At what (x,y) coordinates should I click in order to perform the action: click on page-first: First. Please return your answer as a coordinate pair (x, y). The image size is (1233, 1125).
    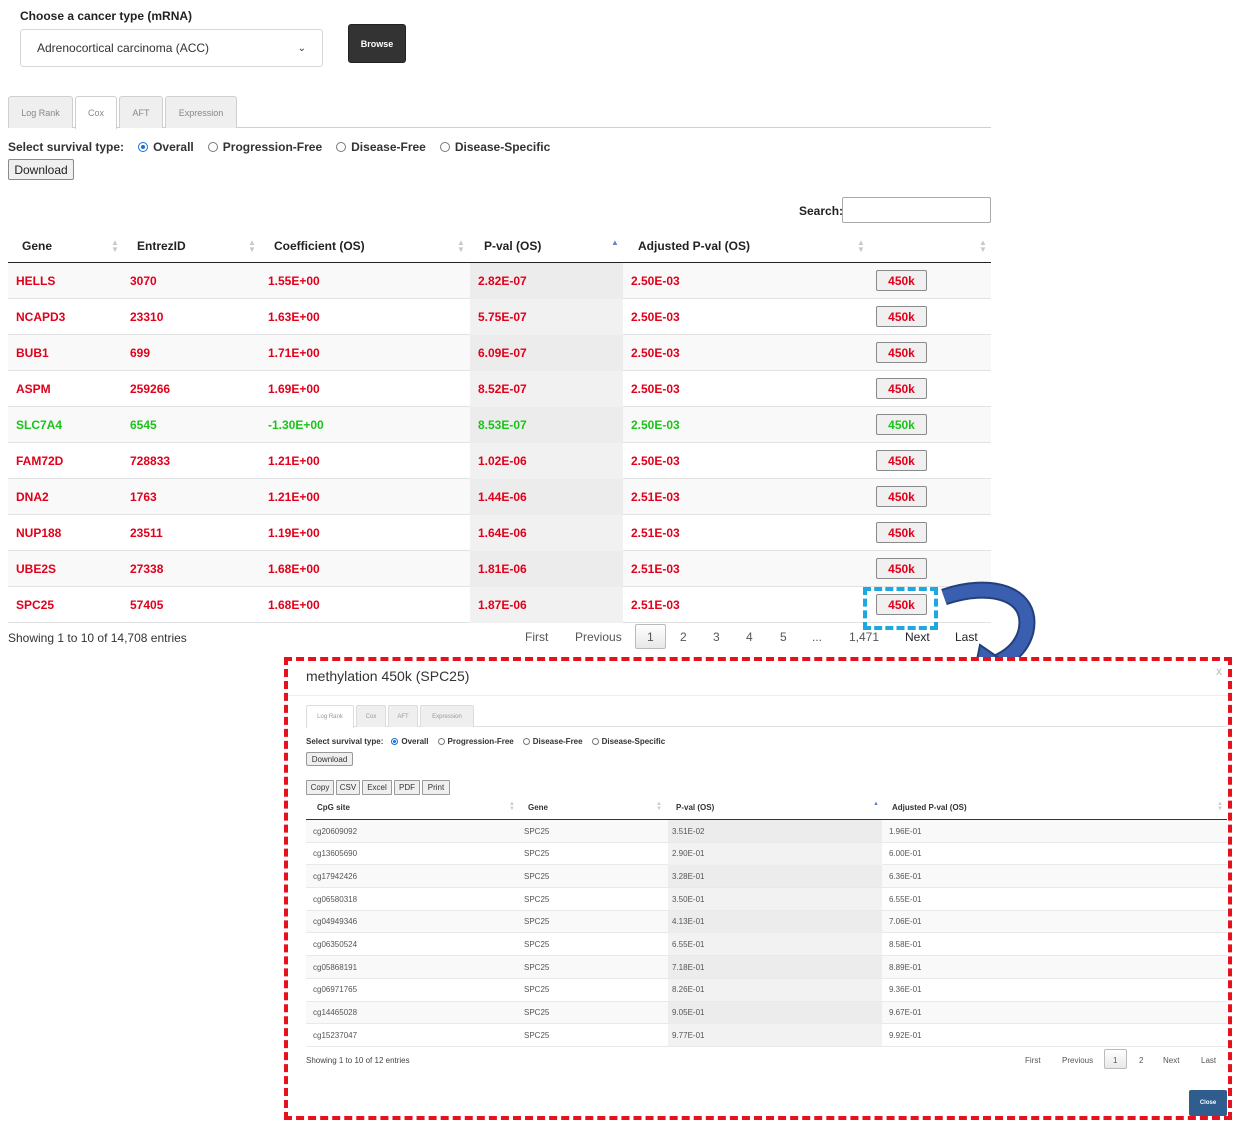
    Looking at the image, I should click on (536, 637).